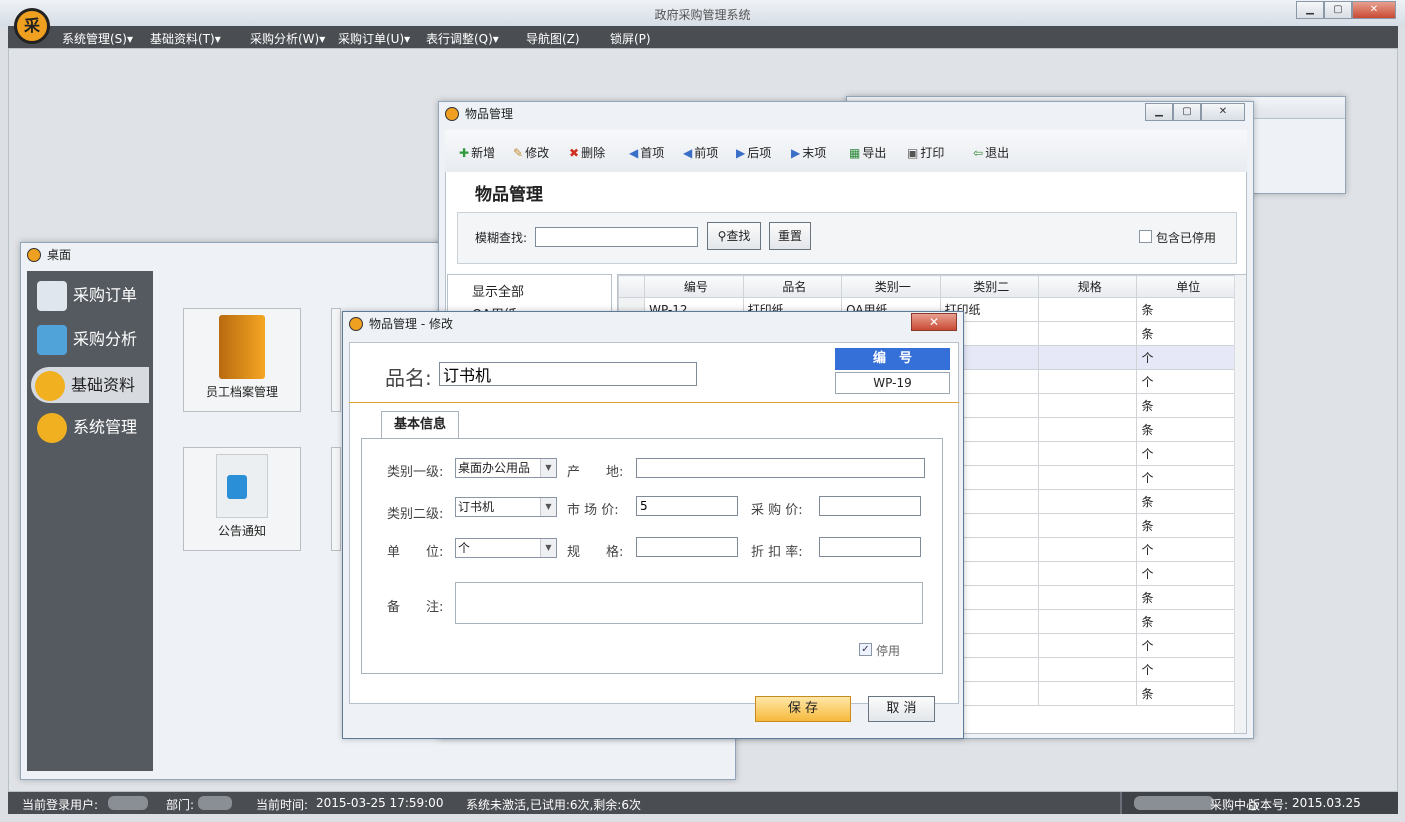 The width and height of the screenshot is (1405, 822). Describe the element at coordinates (374, 38) in the screenshot. I see `menu-orders: 采购订单(U)▾` at that location.